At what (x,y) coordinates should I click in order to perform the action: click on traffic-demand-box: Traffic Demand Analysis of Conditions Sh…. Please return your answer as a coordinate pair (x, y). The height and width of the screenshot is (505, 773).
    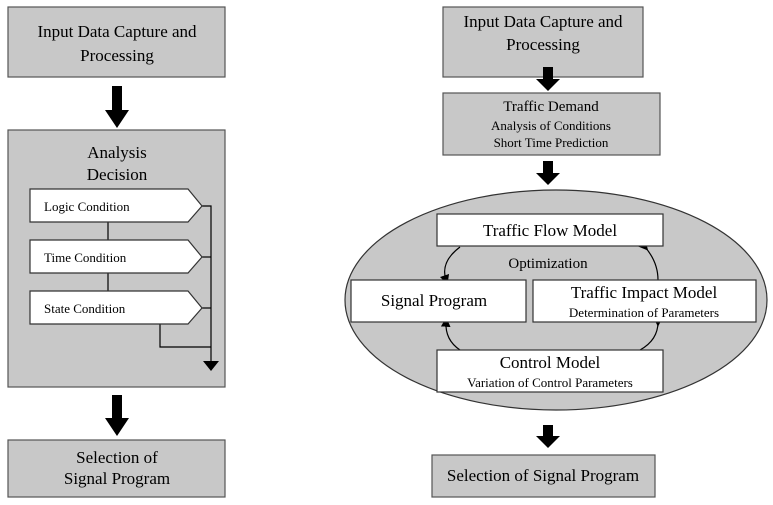
    Looking at the image, I should click on (551, 124).